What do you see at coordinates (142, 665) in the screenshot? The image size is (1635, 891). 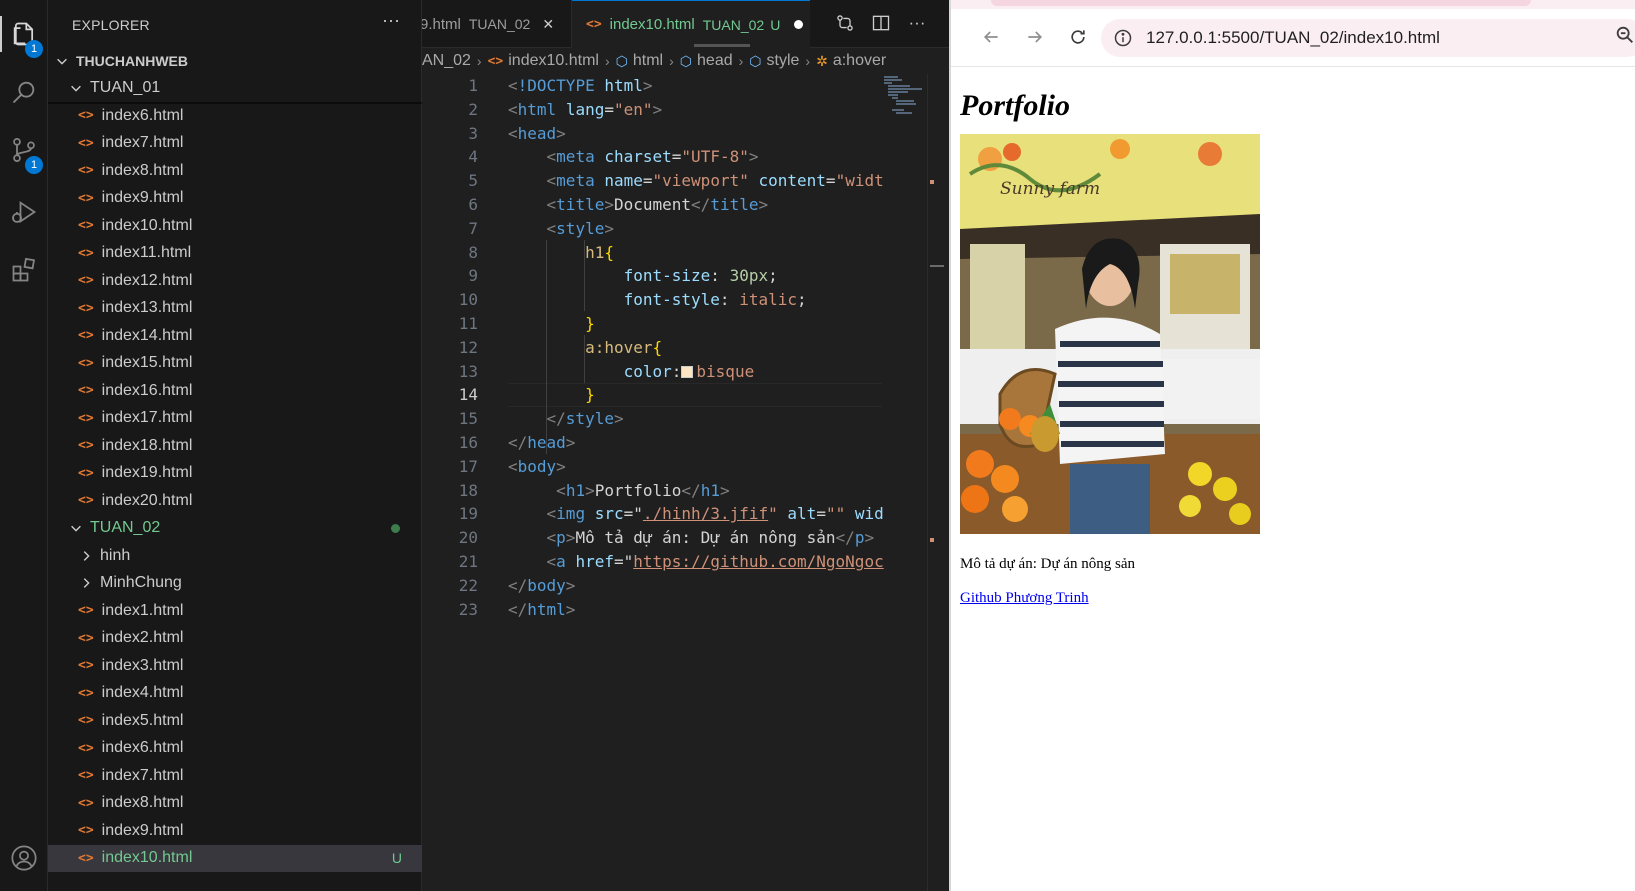 I see `file-label: index3.html` at bounding box center [142, 665].